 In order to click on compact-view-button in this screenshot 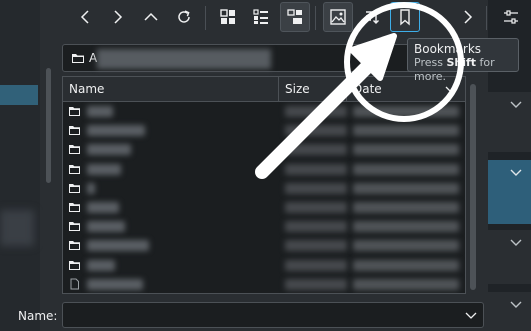, I will do `click(261, 17)`.